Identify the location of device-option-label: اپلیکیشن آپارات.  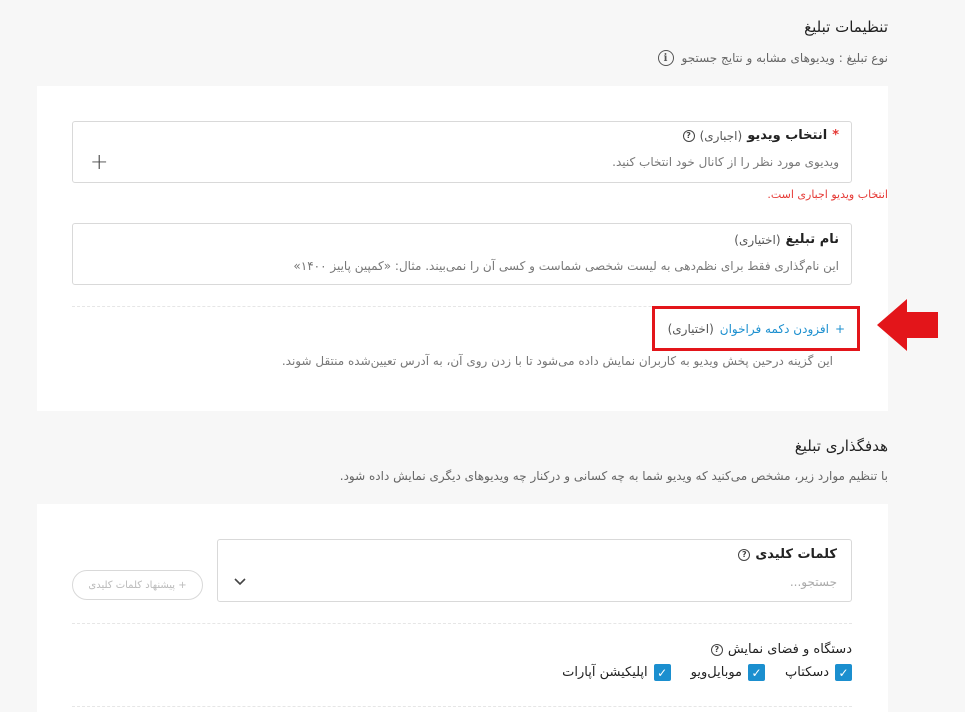
(605, 672).